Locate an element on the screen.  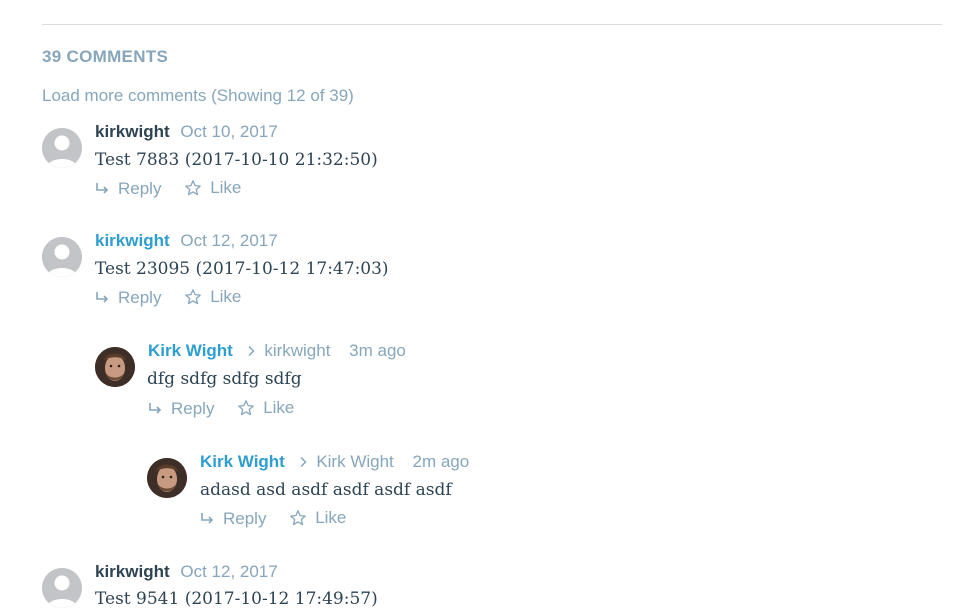
comment-body: dfg sdfg sdfg sdfg is located at coordinates (224, 379).